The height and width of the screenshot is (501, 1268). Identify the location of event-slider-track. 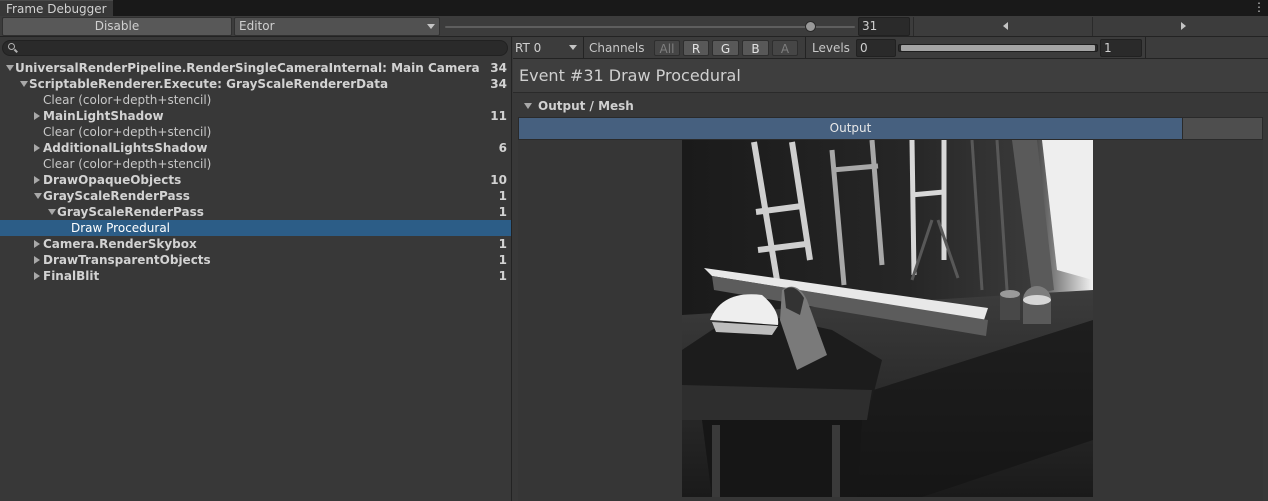
(650, 27).